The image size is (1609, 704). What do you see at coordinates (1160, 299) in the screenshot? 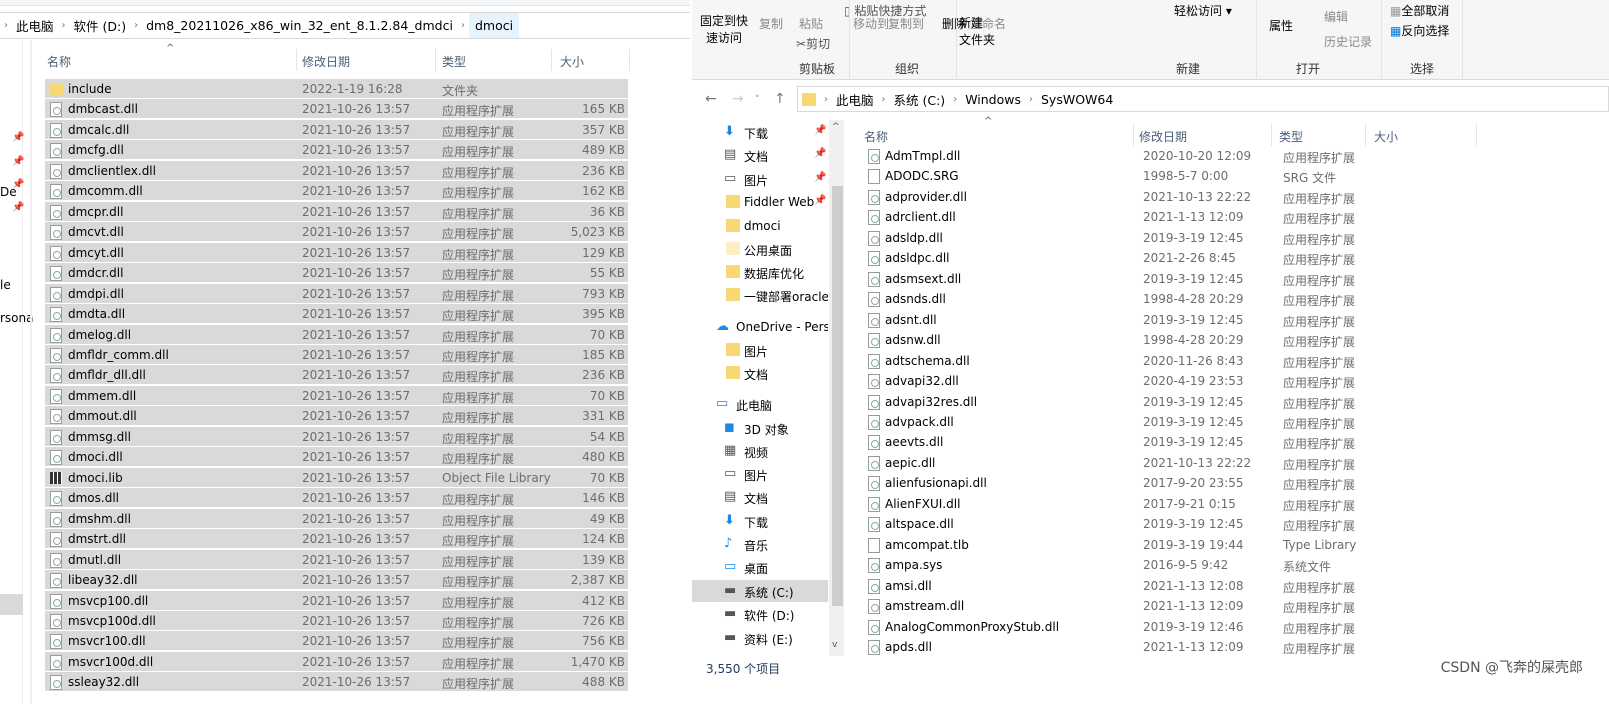
I see `file-row: adsnds.dll1998-4-28 20:29应用程序扩展150 KB` at bounding box center [1160, 299].